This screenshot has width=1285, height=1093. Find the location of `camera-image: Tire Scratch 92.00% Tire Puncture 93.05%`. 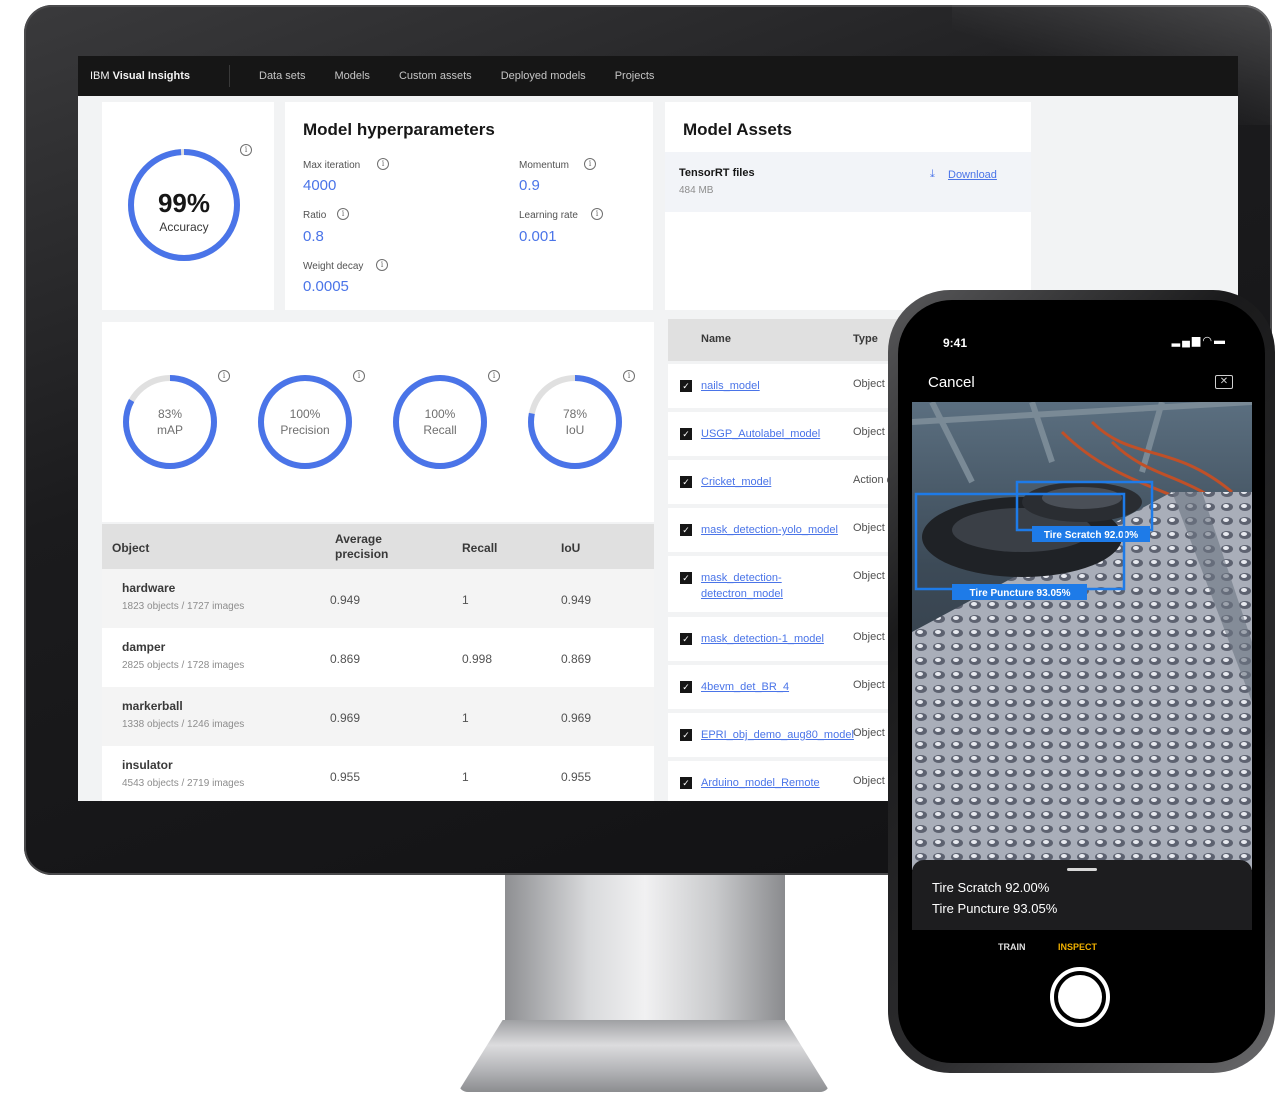

camera-image: Tire Scratch 92.00% Tire Puncture 93.05% is located at coordinates (1082, 636).